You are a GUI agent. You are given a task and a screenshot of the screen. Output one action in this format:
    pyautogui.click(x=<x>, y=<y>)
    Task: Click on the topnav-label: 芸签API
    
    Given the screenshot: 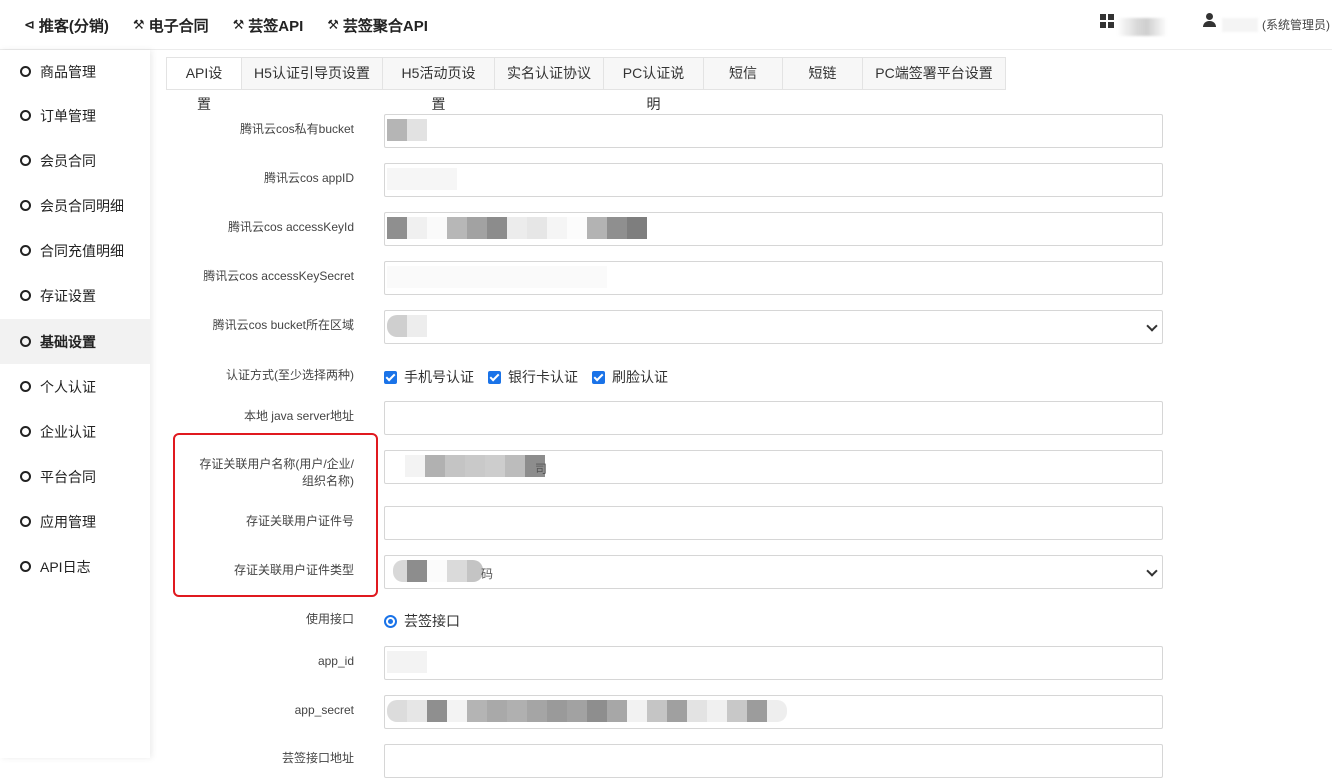 What is the action you would take?
    pyautogui.click(x=276, y=26)
    